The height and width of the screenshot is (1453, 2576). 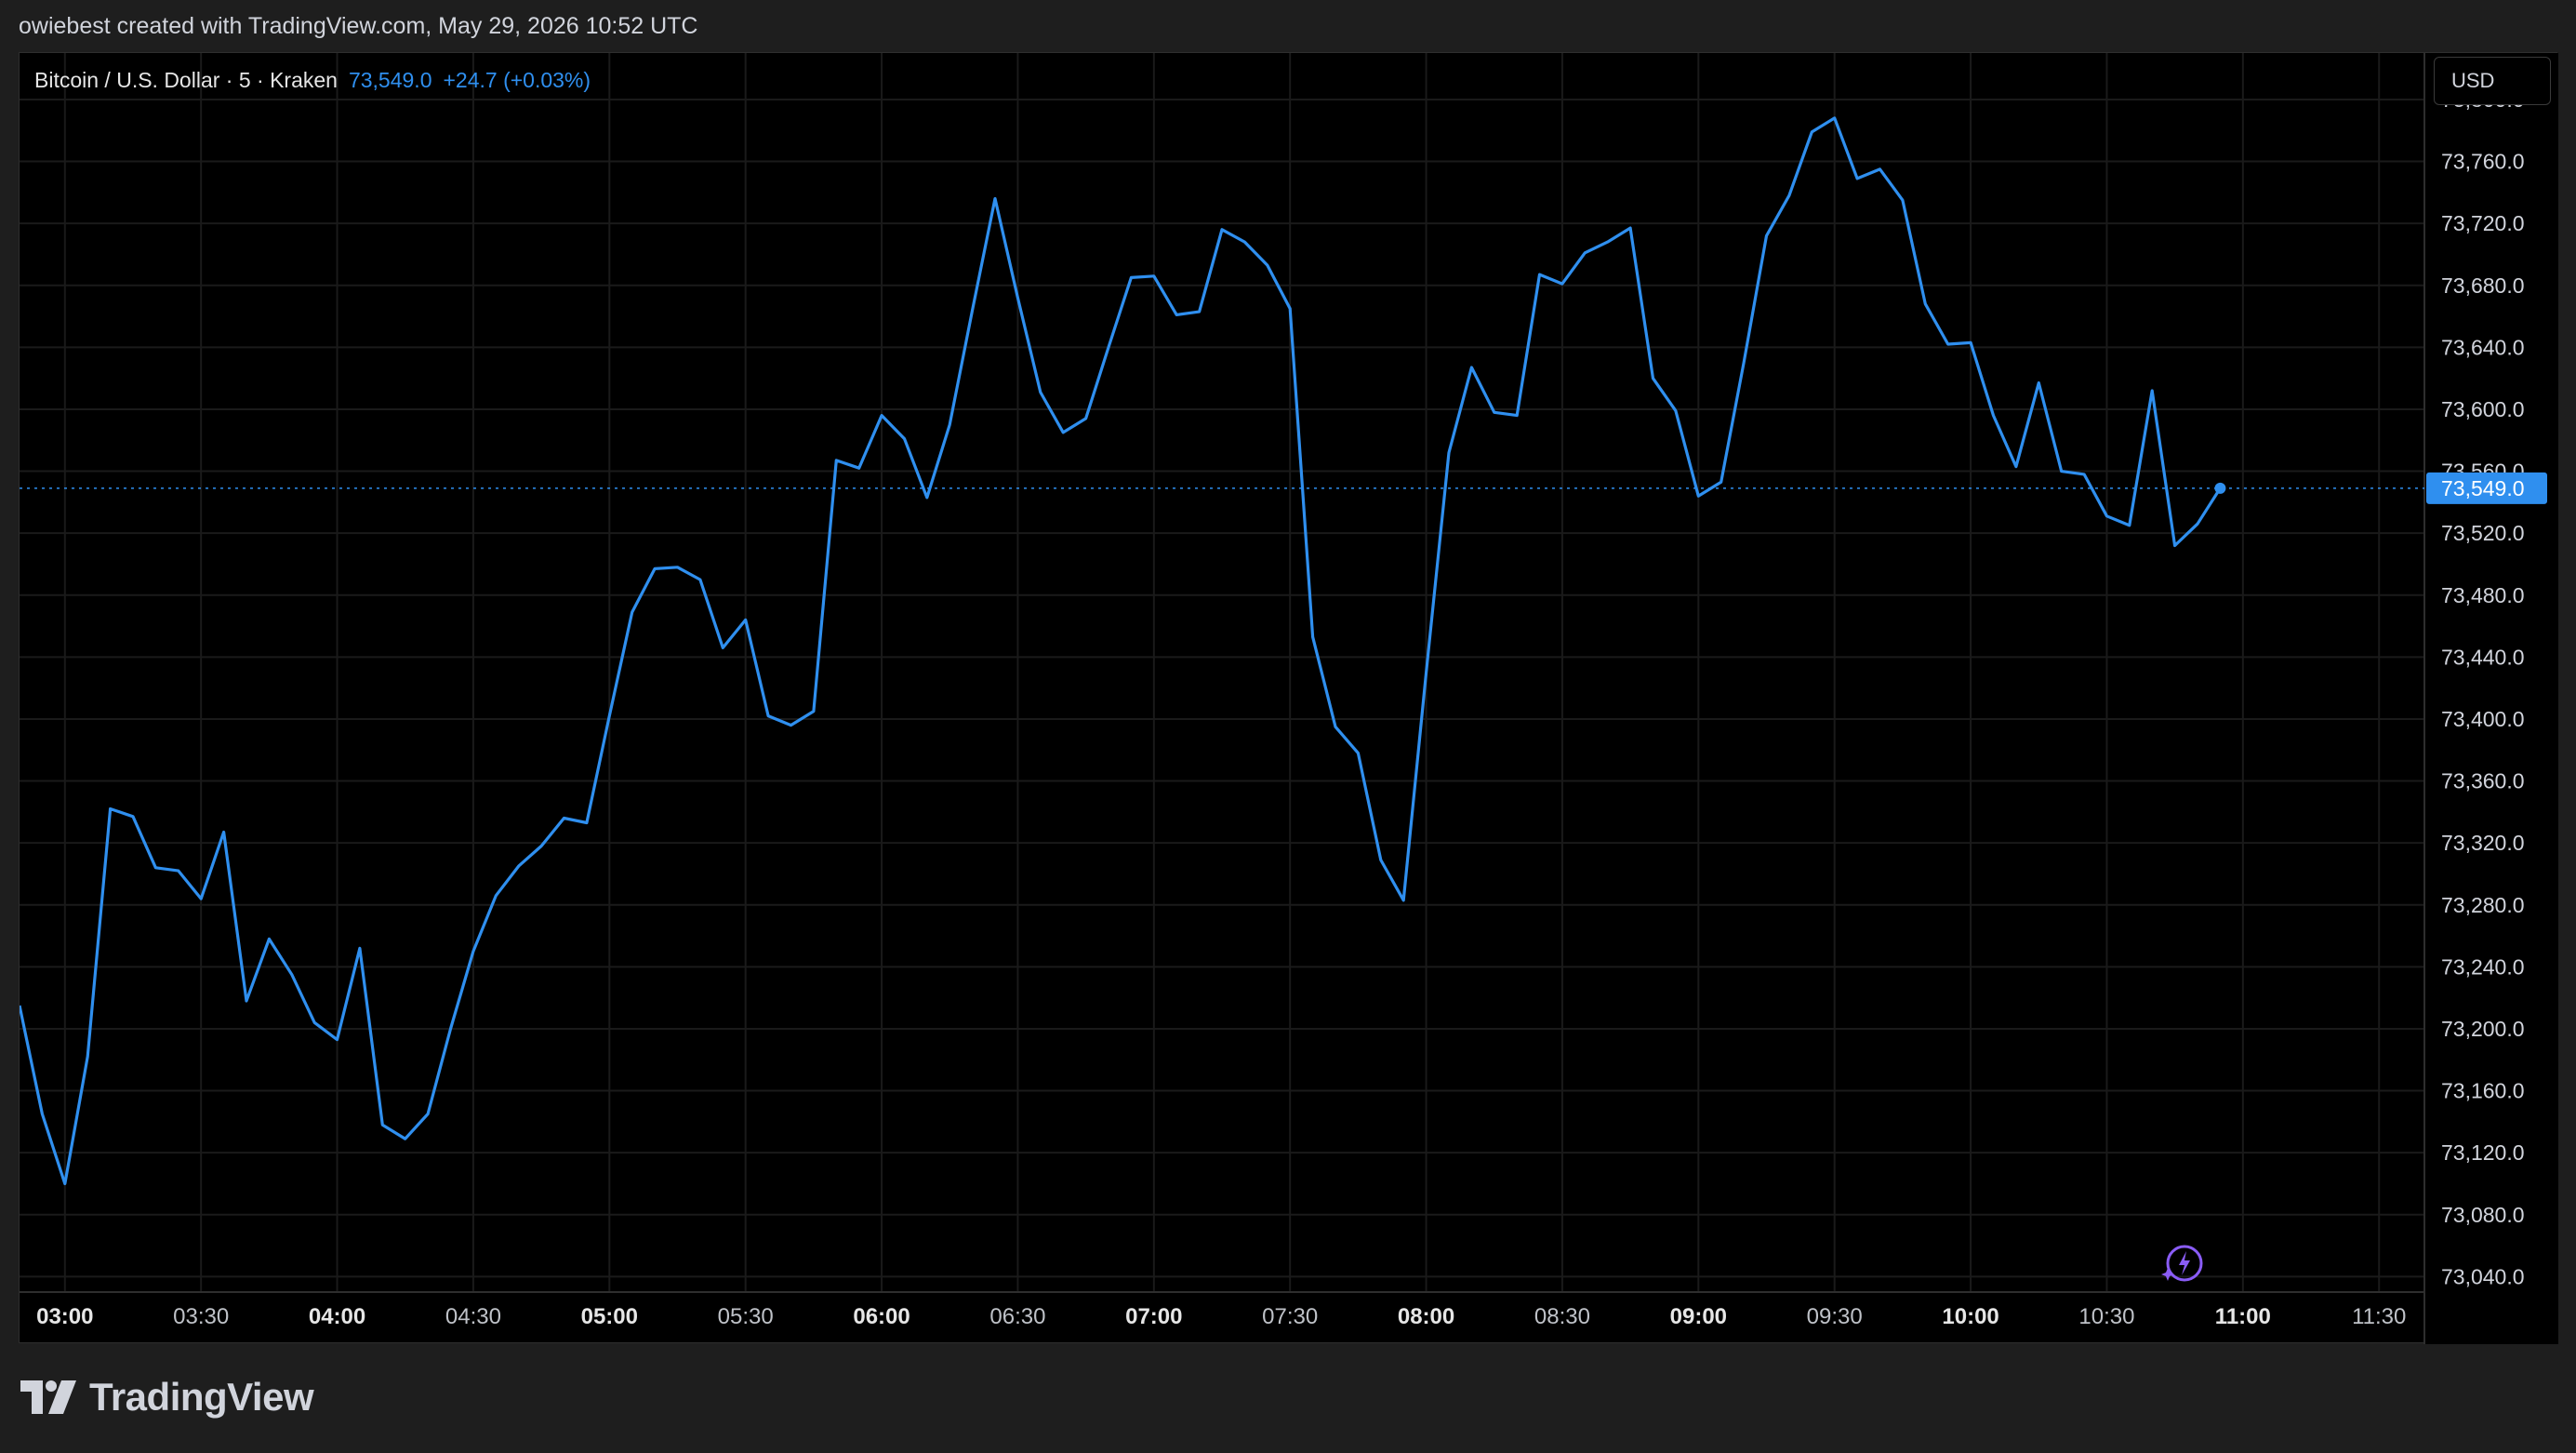 I want to click on last-price-tag: 73,549.0, so click(x=2486, y=488).